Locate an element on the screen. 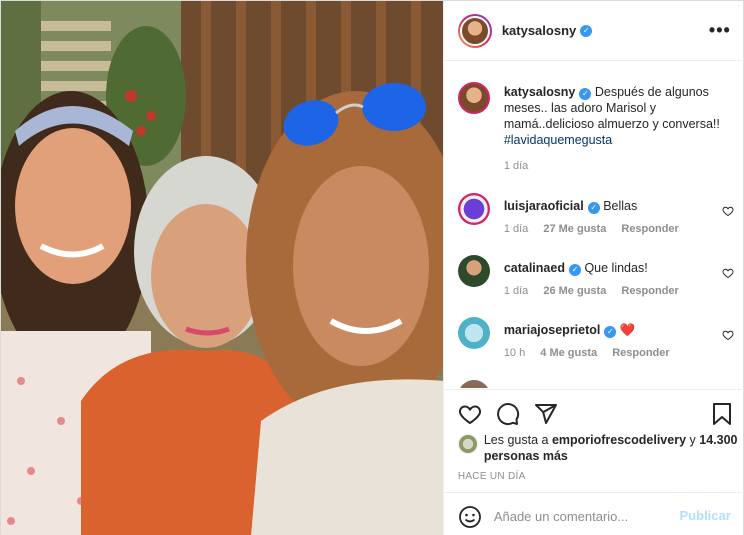 This screenshot has width=744, height=535. bookmark-icon is located at coordinates (722, 414).